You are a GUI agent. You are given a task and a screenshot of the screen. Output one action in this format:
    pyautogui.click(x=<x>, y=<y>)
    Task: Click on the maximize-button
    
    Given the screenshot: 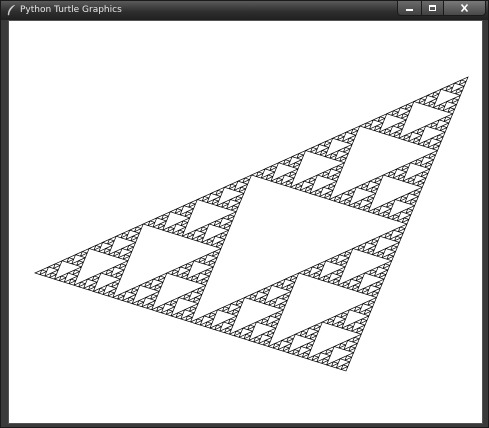 What is the action you would take?
    pyautogui.click(x=433, y=8)
    